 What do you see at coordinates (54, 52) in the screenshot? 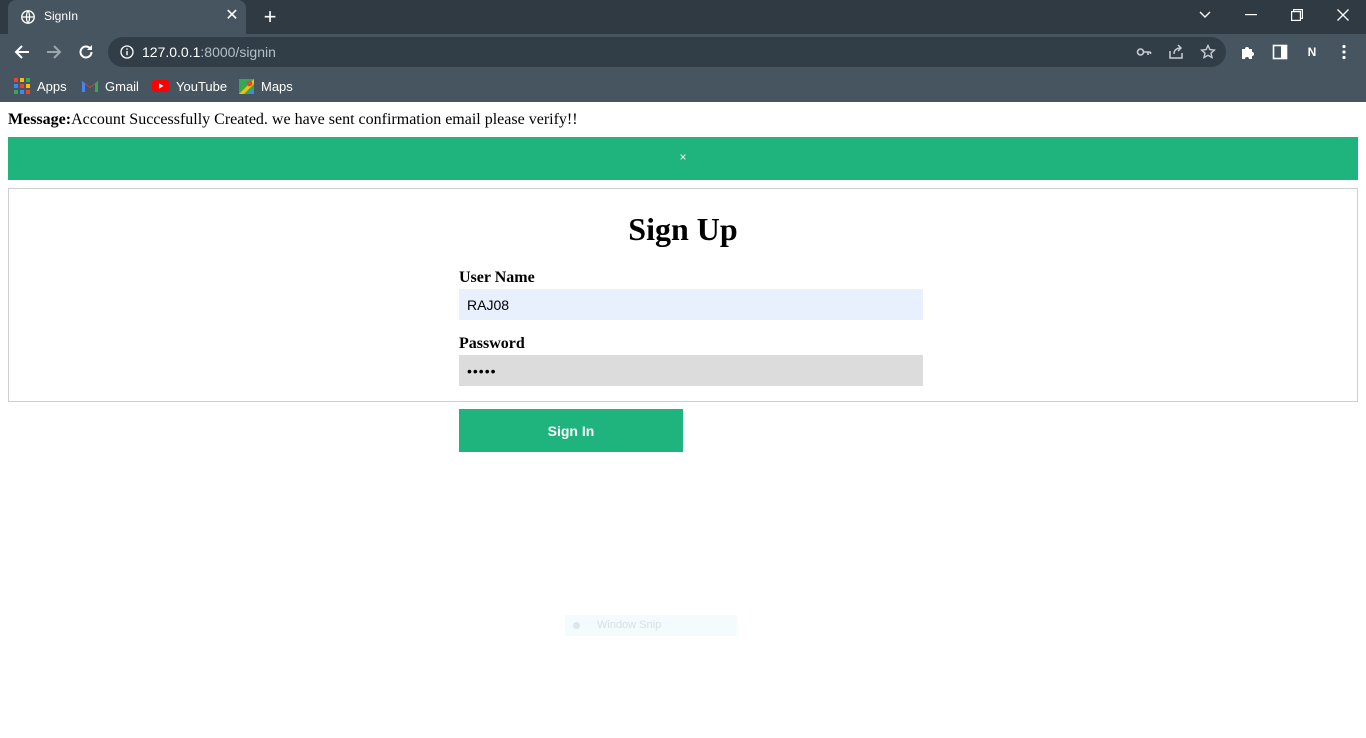
I see `forward-arrow-icon` at bounding box center [54, 52].